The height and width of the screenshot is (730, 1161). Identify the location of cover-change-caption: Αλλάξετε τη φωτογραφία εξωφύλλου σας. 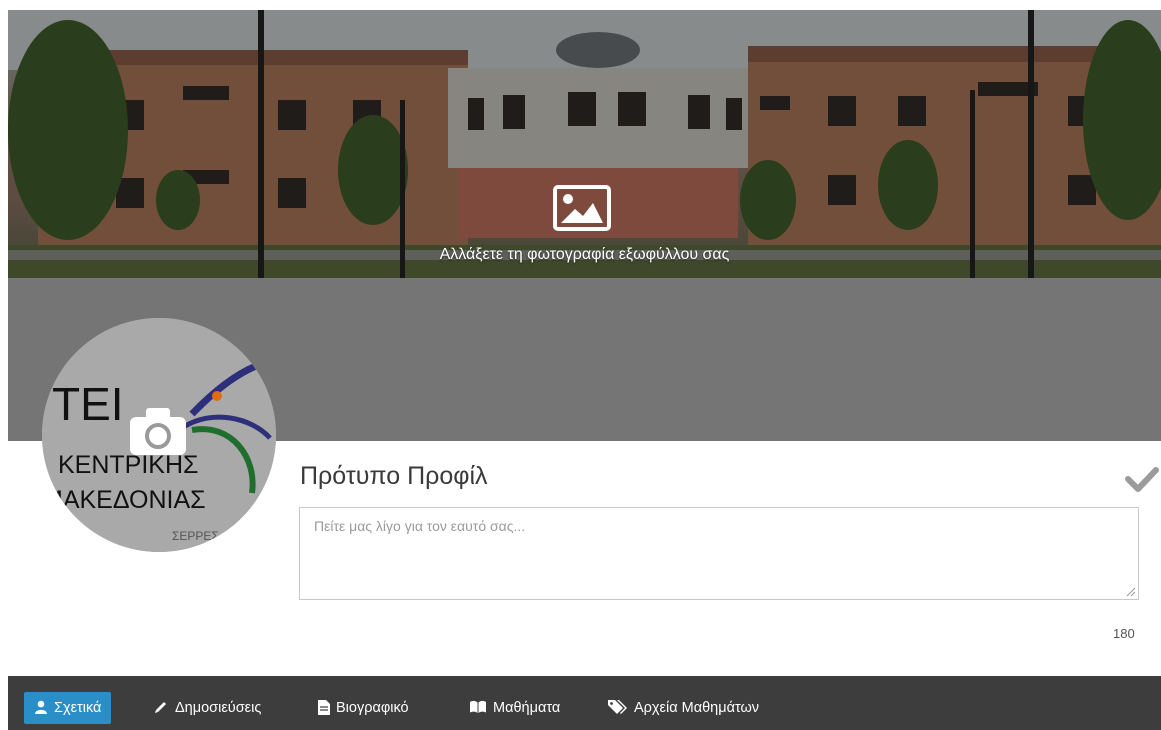
(584, 255).